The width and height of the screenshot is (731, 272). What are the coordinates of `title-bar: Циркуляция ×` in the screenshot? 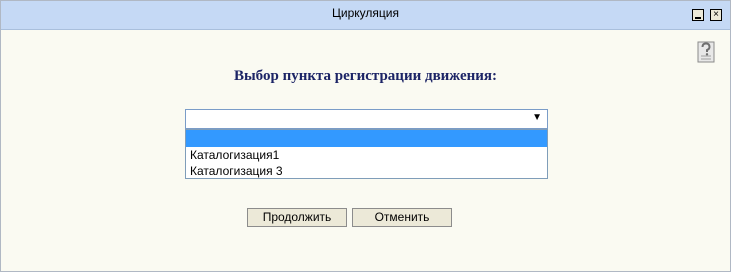 It's located at (365, 15).